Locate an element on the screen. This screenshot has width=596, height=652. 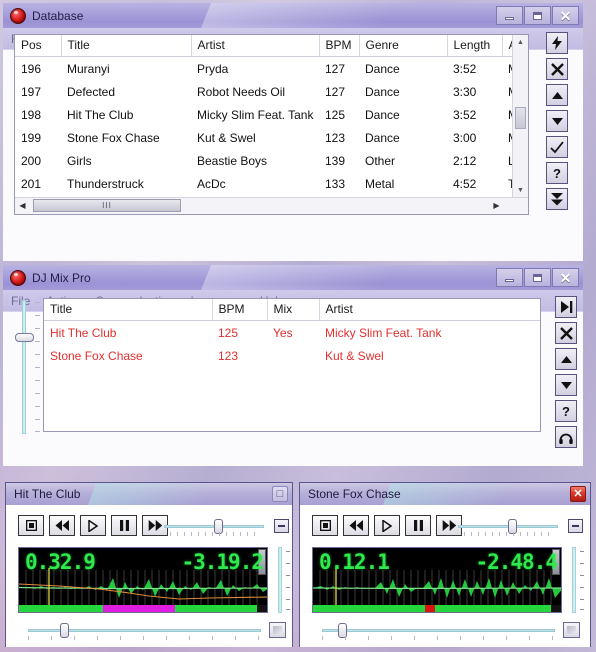
slider-track is located at coordinates (24, 367).